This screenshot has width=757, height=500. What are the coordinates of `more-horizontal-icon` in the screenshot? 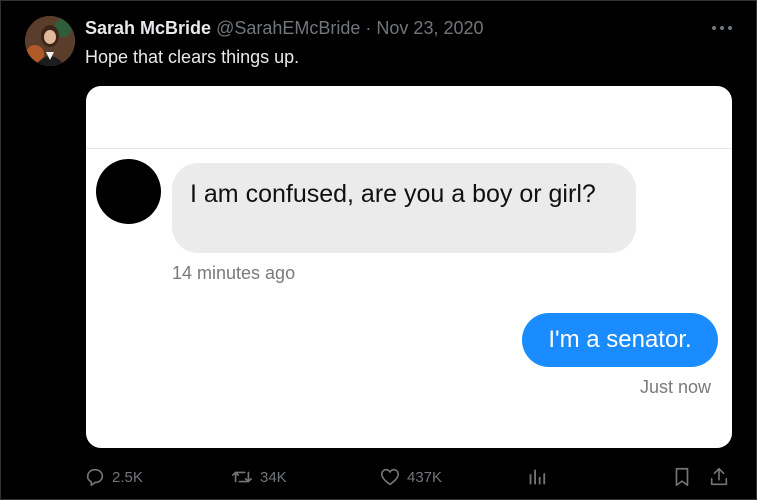 It's located at (722, 28).